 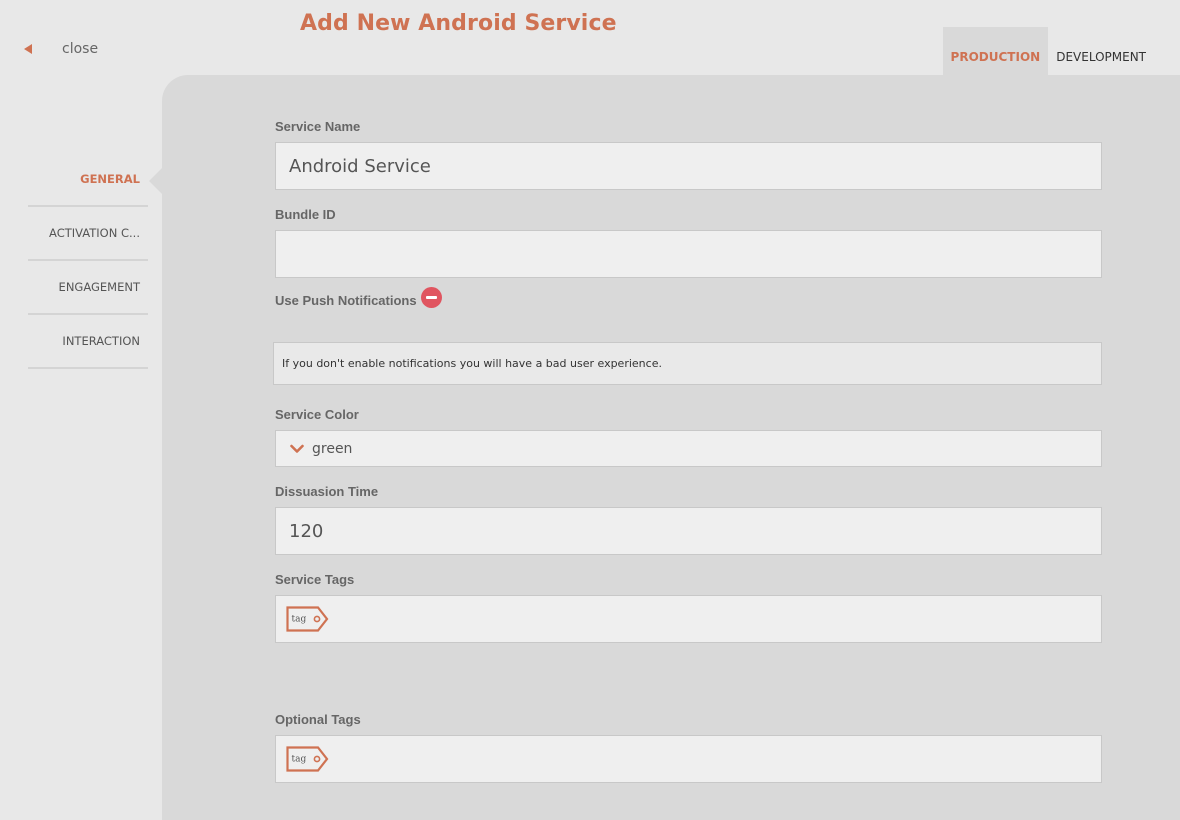 I want to click on environment-tabs: PRODUCTION DEVELOPMENT, so click(x=1048, y=51).